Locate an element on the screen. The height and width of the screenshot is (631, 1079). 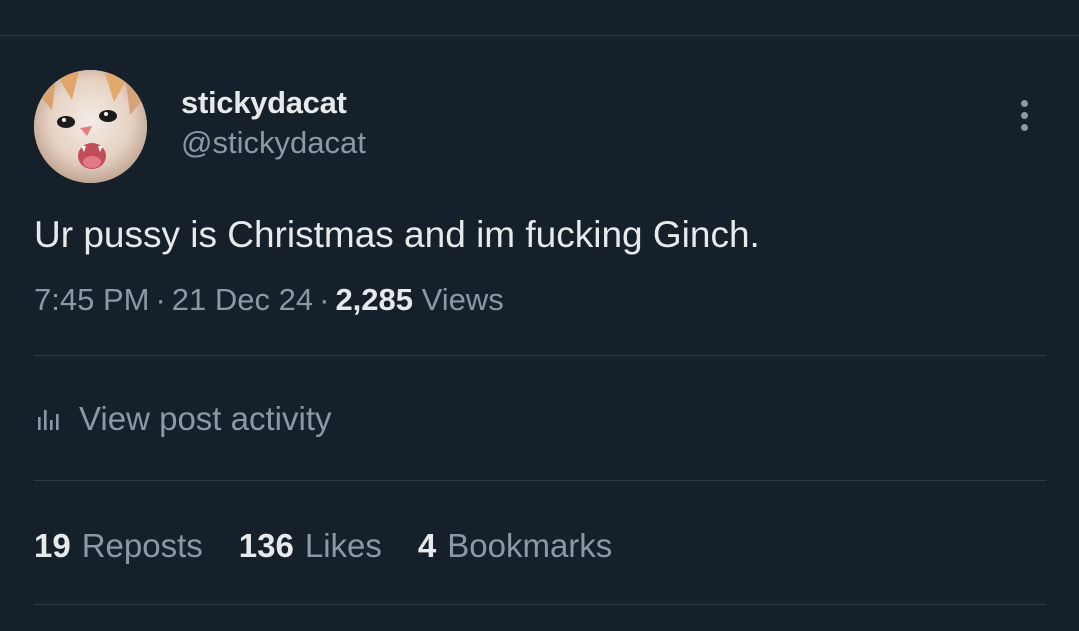
likes-label: Likes is located at coordinates (343, 545).